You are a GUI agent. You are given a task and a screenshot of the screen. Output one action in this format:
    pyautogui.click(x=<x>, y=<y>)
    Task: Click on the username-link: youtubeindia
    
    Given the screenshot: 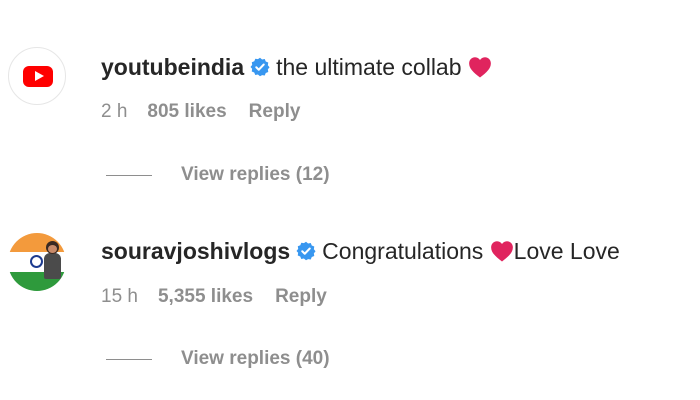 What is the action you would take?
    pyautogui.click(x=172, y=67)
    